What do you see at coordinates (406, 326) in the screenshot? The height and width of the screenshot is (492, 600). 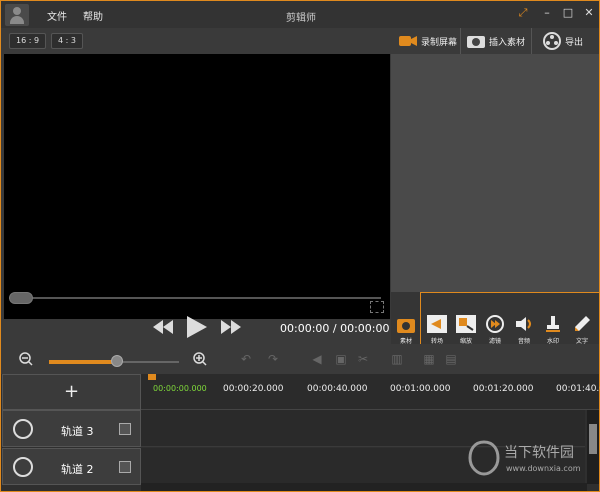 I see `assets-camera-icon` at bounding box center [406, 326].